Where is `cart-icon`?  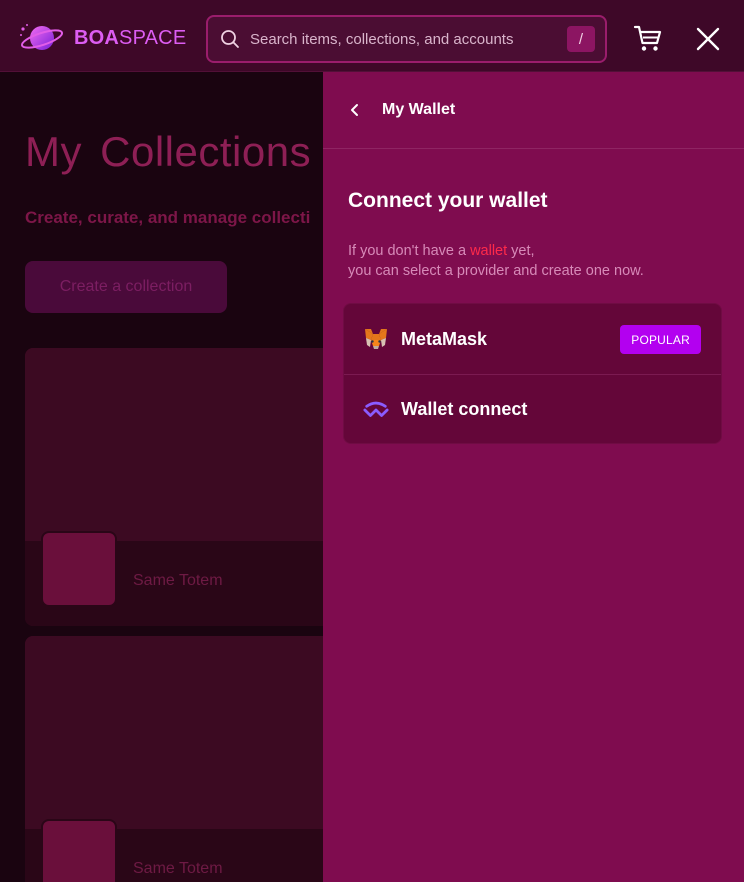
cart-icon is located at coordinates (647, 38).